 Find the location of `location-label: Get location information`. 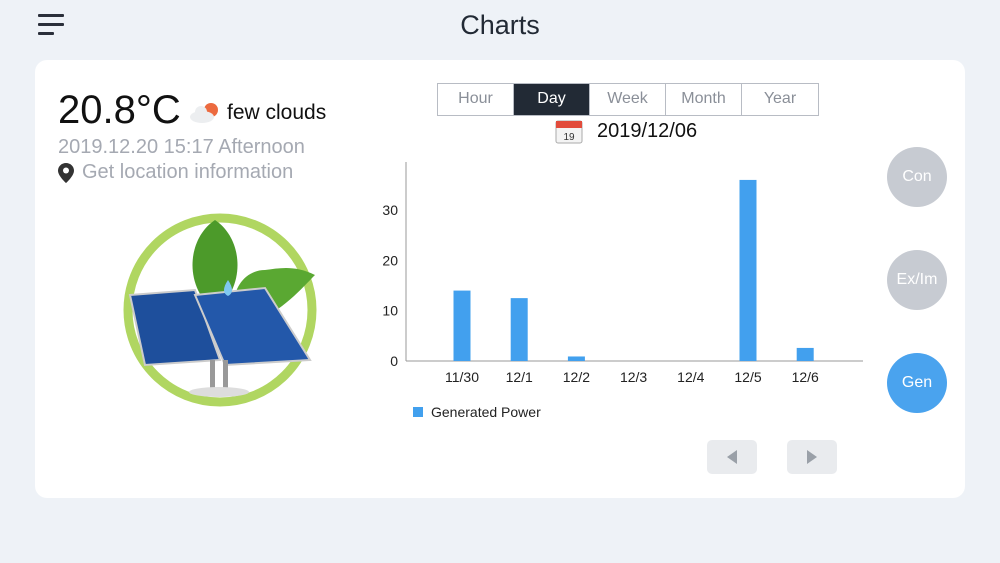

location-label: Get location information is located at coordinates (188, 172).